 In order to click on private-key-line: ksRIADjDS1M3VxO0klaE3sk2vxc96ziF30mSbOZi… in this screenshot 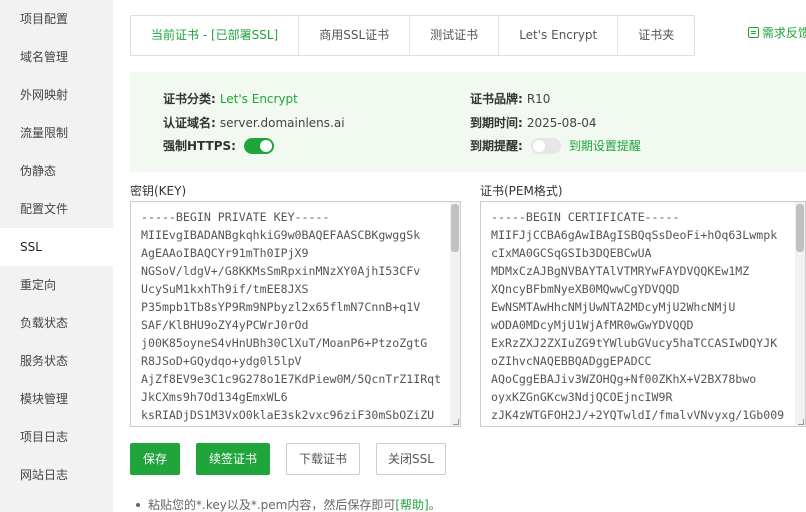, I will do `click(288, 415)`.